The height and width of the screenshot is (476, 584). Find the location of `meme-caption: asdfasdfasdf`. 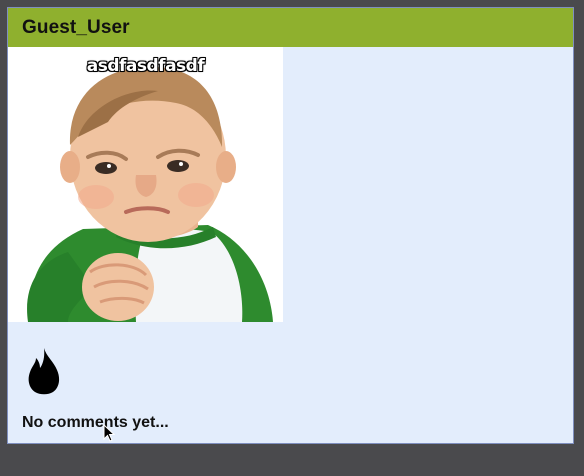

meme-caption: asdfasdfasdf is located at coordinates (145, 66).